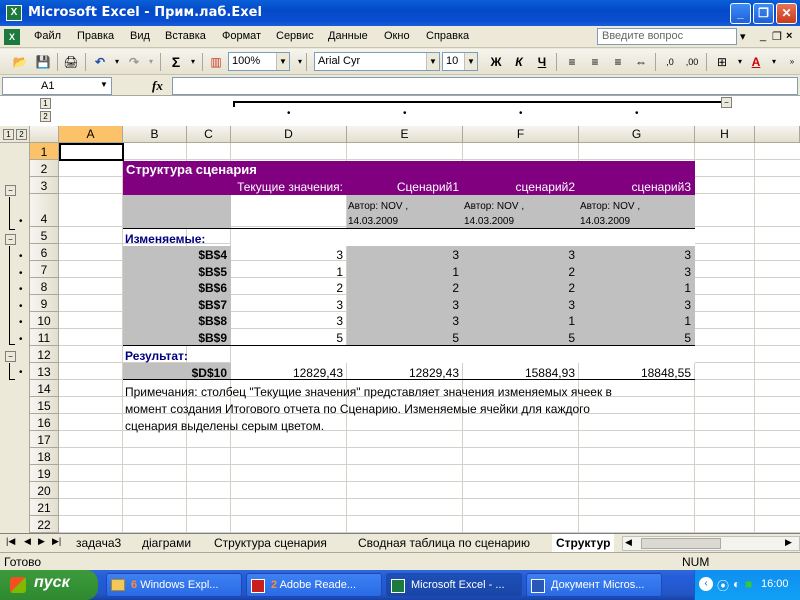 The width and height of the screenshot is (800, 600). What do you see at coordinates (56, 541) in the screenshot?
I see `last-sheet-icon: ▶|` at bounding box center [56, 541].